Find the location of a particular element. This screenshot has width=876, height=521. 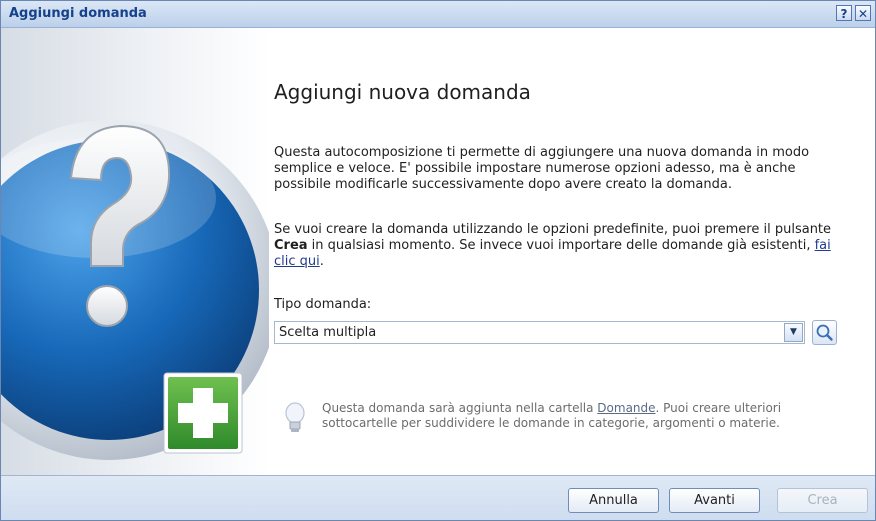

search-button is located at coordinates (824, 332).